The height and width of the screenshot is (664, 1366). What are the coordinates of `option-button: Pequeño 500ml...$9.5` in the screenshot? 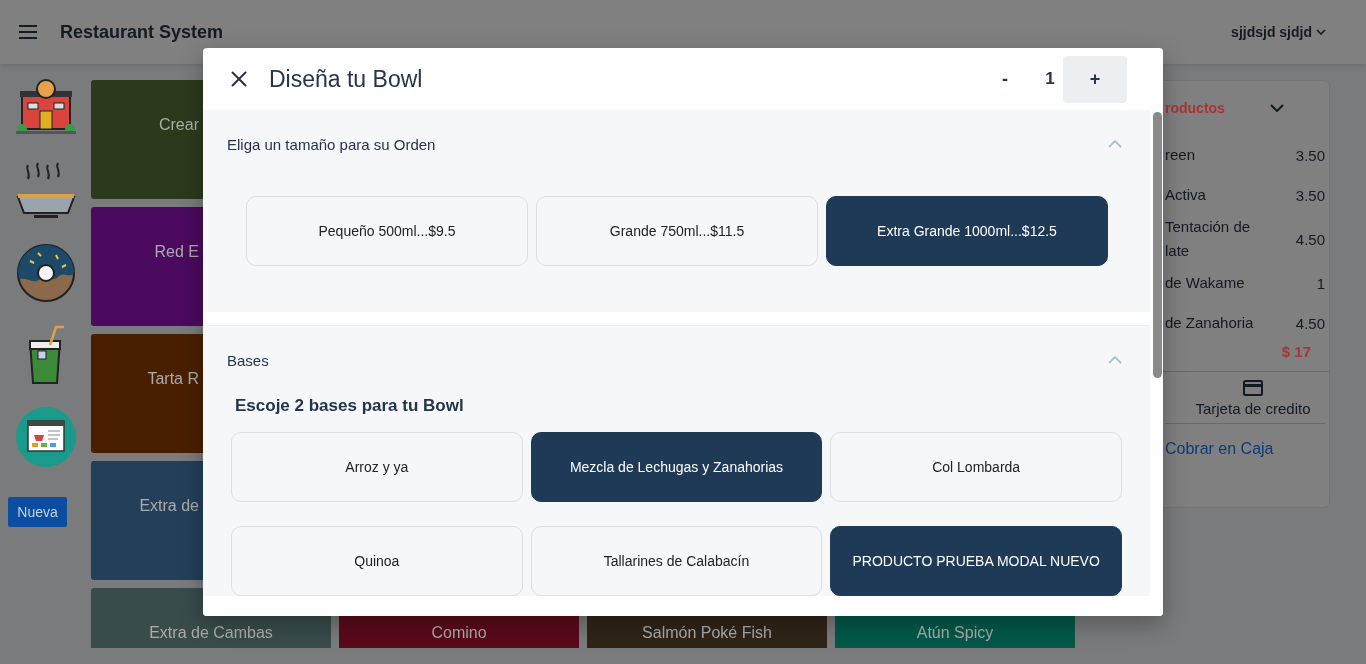 It's located at (387, 231).